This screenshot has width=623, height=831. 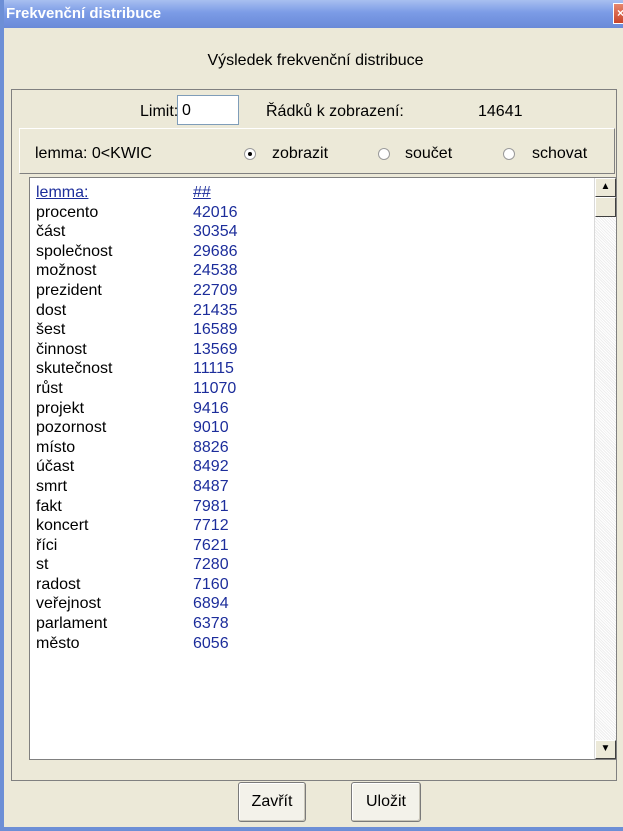 What do you see at coordinates (56, 447) in the screenshot?
I see `lemma-cell: místo` at bounding box center [56, 447].